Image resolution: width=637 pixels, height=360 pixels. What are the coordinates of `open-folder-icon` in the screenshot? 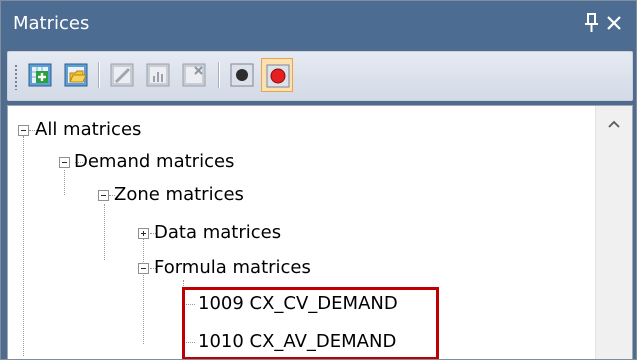 It's located at (76, 75).